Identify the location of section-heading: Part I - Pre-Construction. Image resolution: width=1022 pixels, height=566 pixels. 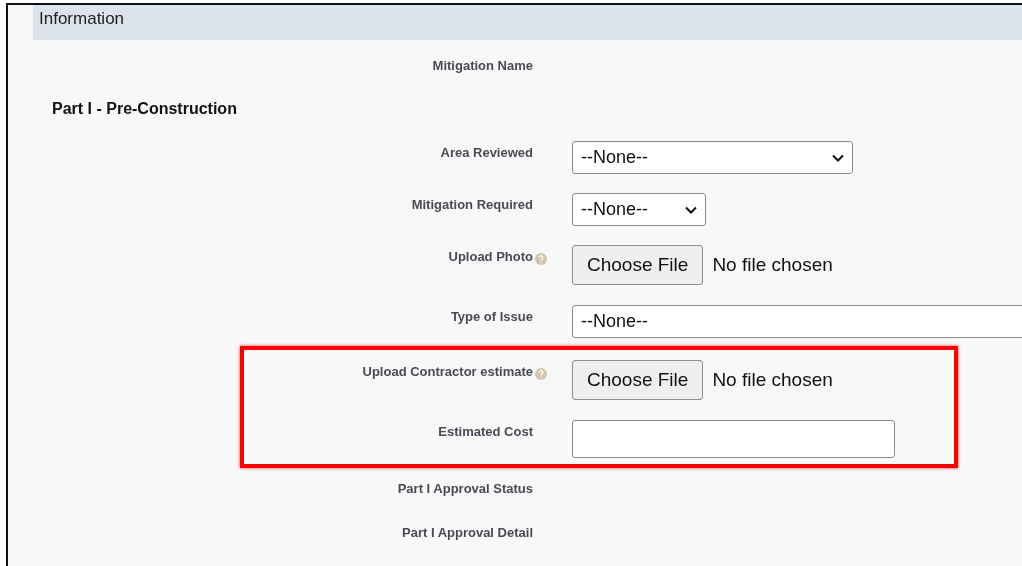
(144, 108).